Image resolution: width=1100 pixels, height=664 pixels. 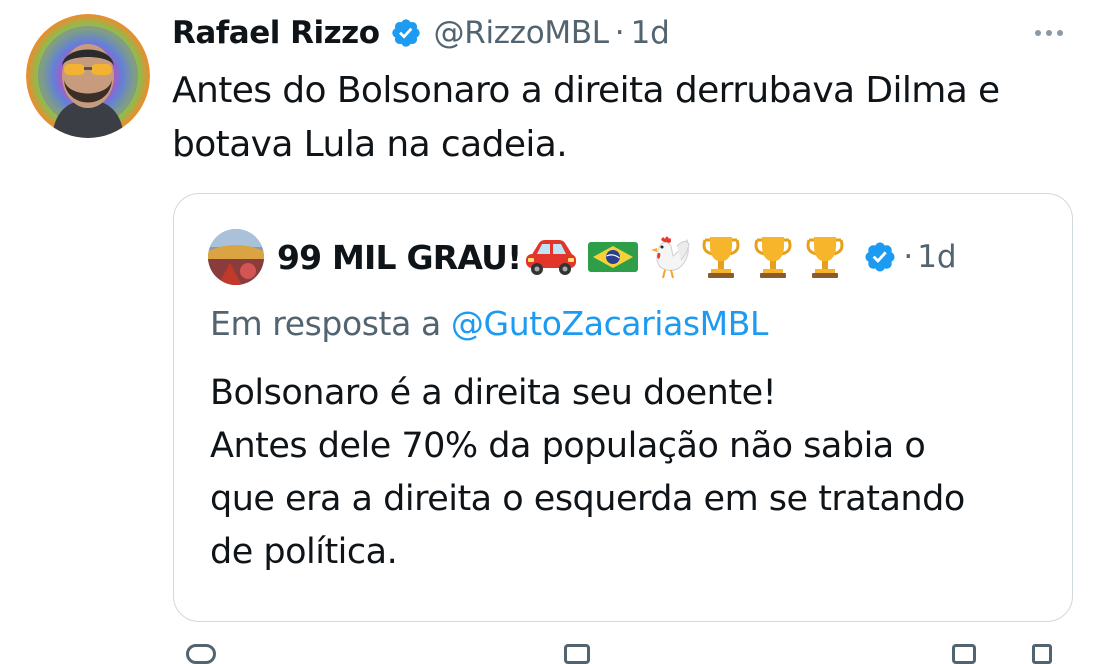 I want to click on quoted-tweet-timestamp: 1d, so click(x=937, y=257).